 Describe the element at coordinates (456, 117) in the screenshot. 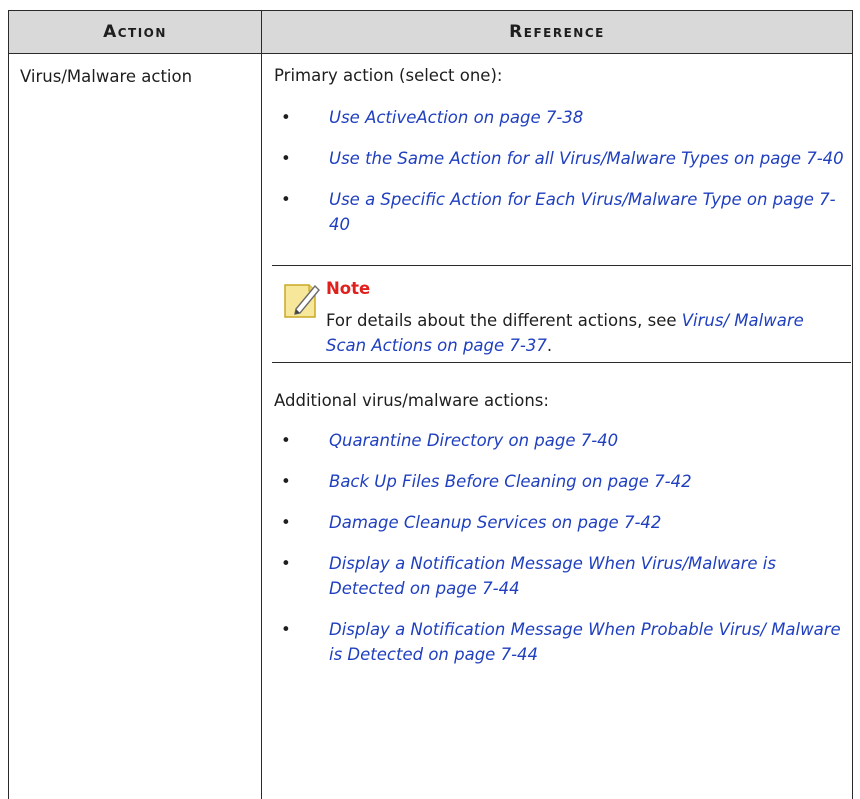

I see `link-use-activeaction: Use ActiveAction on page 7-38` at that location.